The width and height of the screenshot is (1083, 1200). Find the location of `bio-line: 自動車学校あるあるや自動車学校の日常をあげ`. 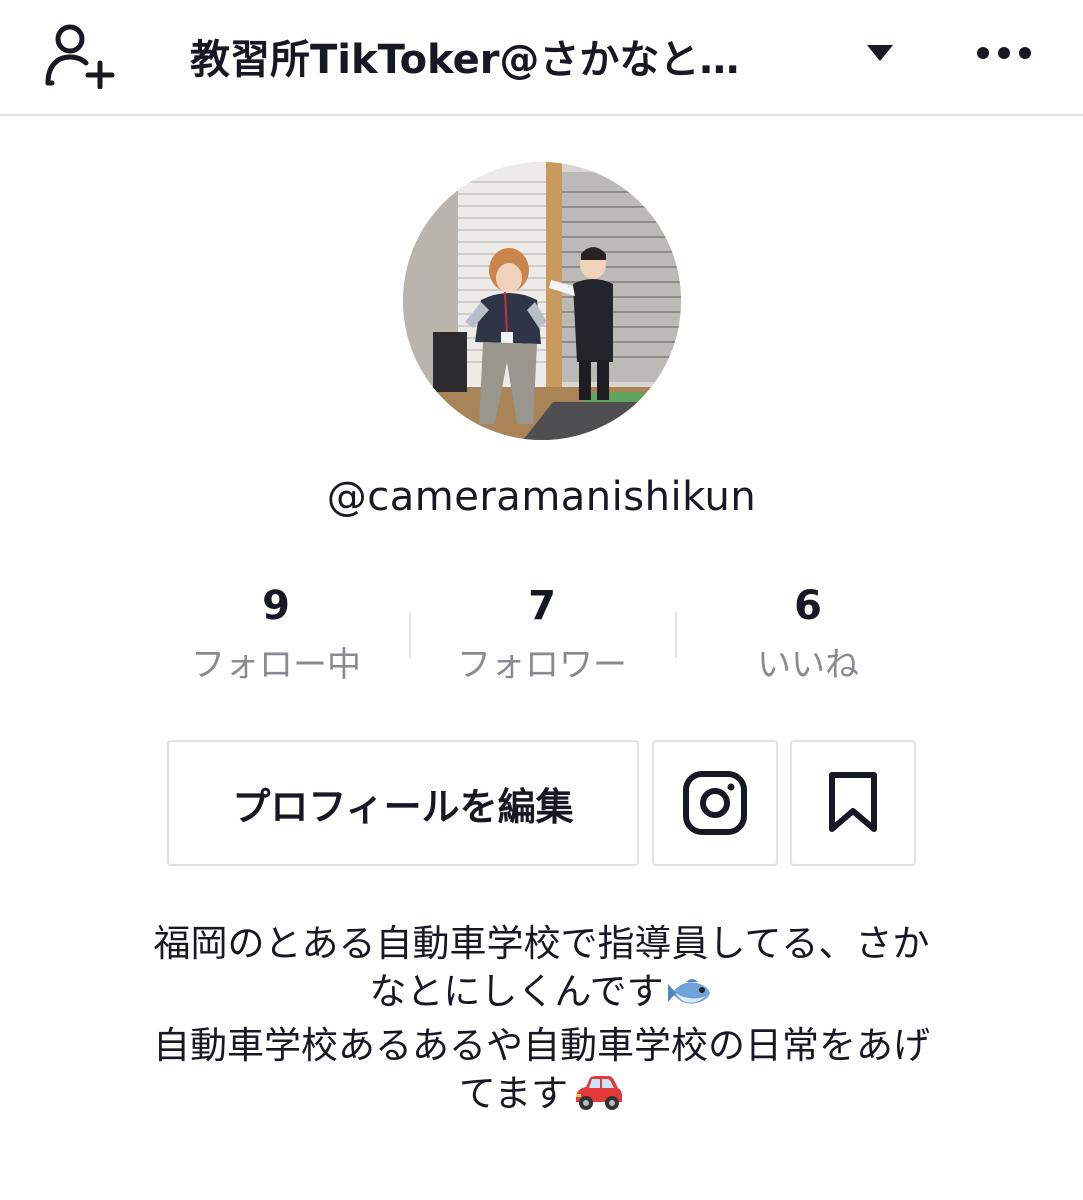

bio-line: 自動車学校あるあるや自動車学校の日常をあげ is located at coordinates (541, 1045).